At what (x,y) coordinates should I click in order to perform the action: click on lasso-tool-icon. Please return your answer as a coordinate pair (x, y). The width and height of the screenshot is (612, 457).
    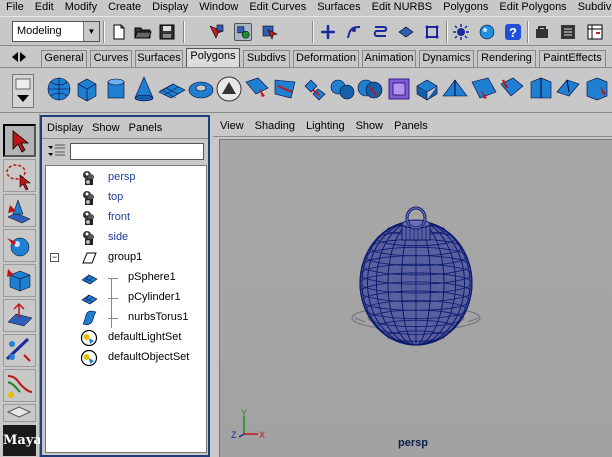
    Looking at the image, I should click on (19, 175).